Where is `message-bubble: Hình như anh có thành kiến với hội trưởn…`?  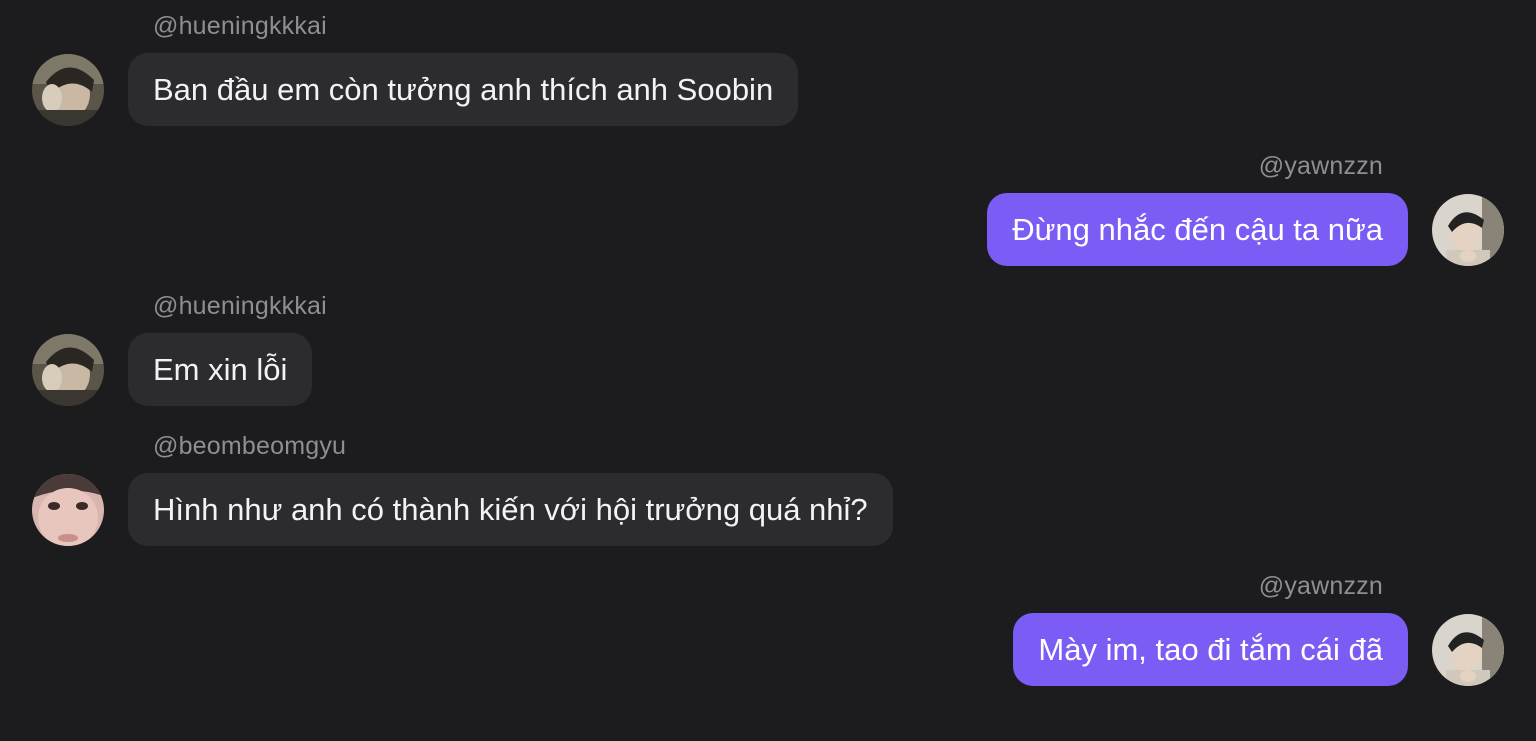 message-bubble: Hình như anh có thành kiến với hội trưởn… is located at coordinates (510, 509).